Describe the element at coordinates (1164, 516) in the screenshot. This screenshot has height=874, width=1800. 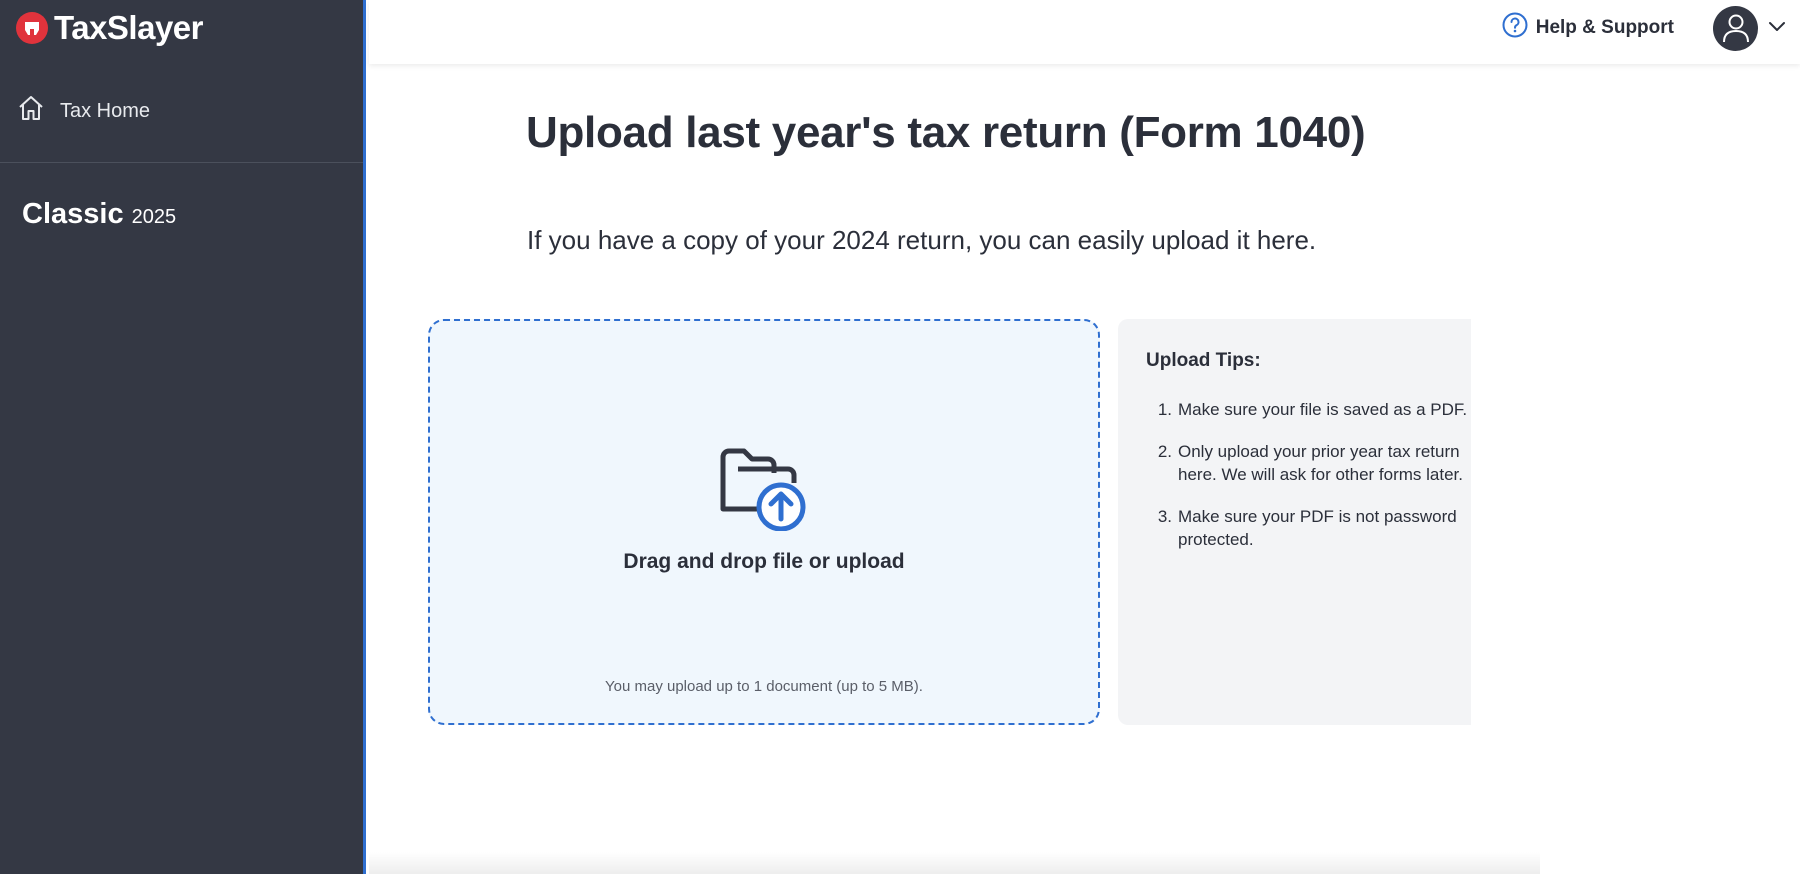
I see `tip-number: 3.` at that location.